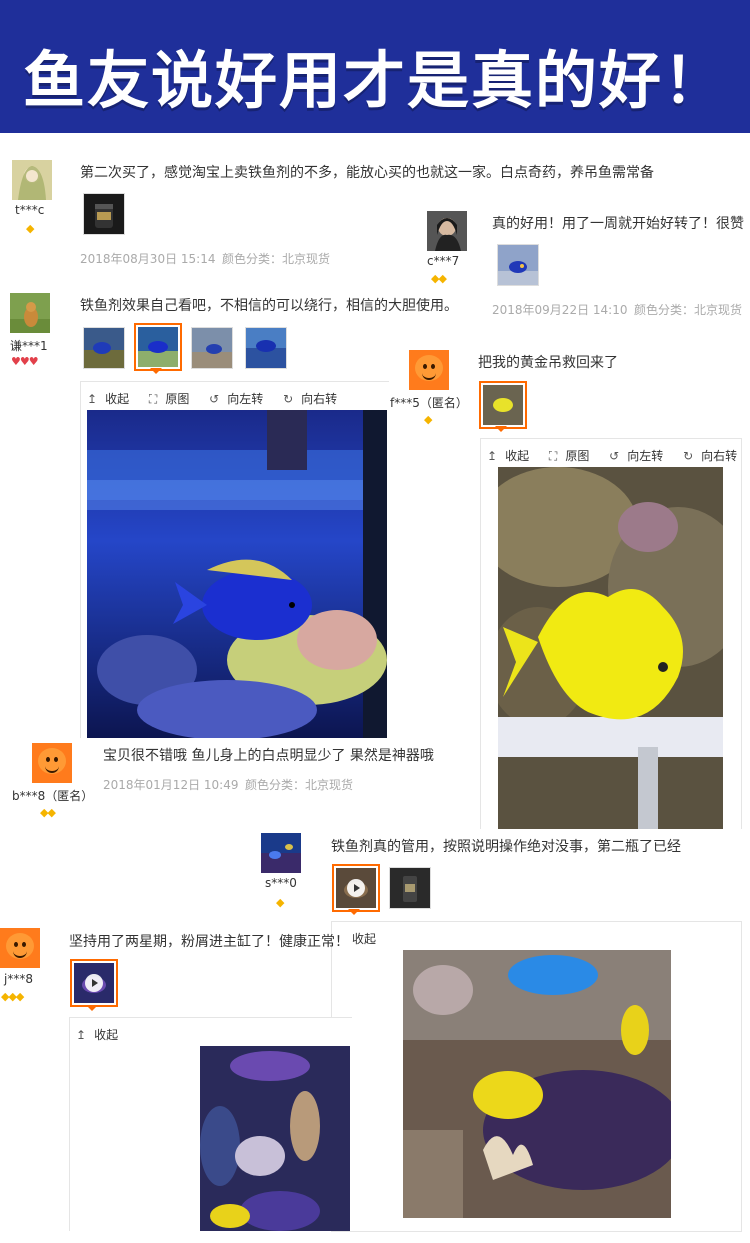  Describe the element at coordinates (548, 363) in the screenshot. I see `review-text: 把我的黄金吊救回来了` at that location.